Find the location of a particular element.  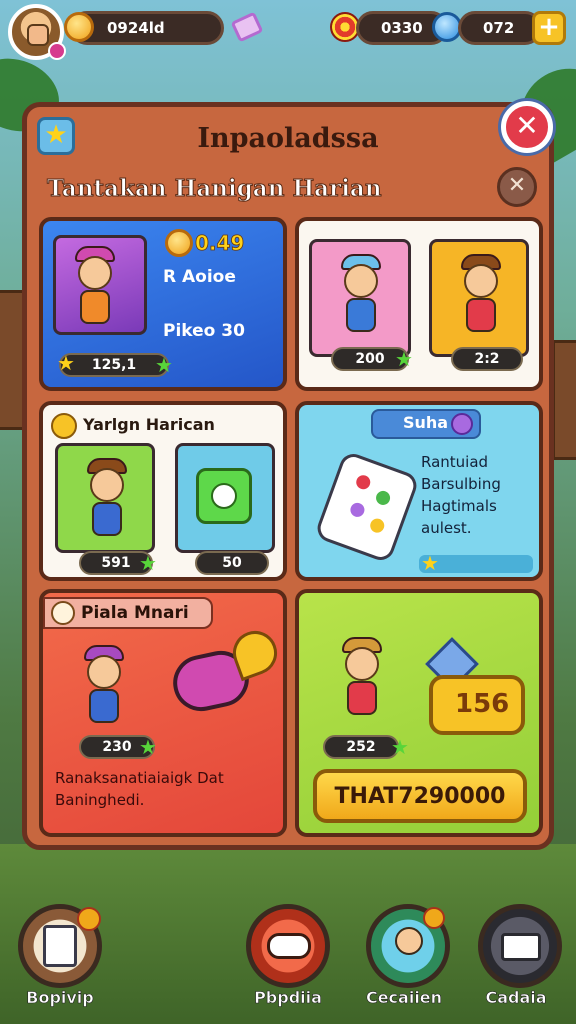

gamepad-icon is located at coordinates (289, 946).